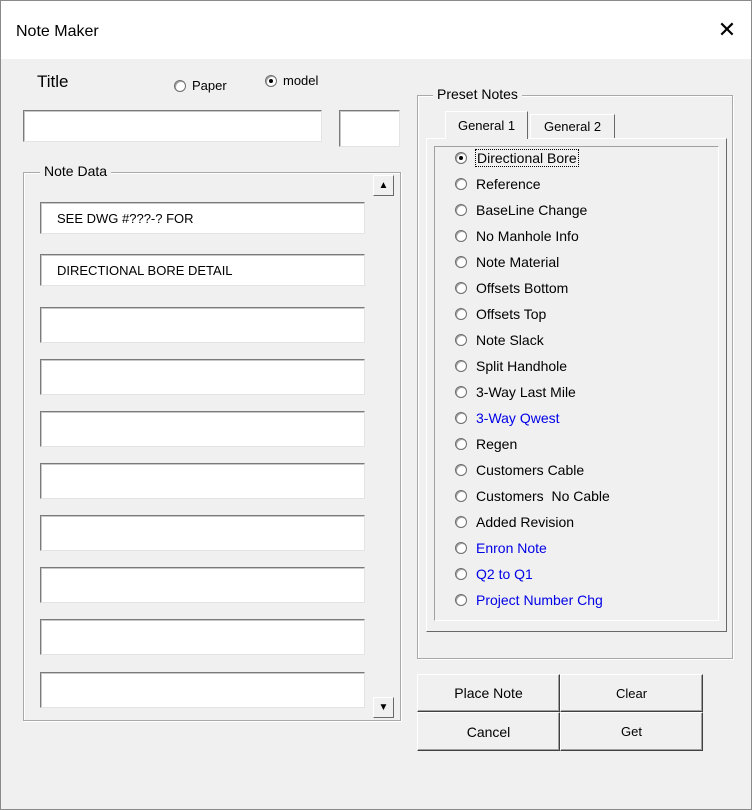  I want to click on close-icon: ✕, so click(727, 29).